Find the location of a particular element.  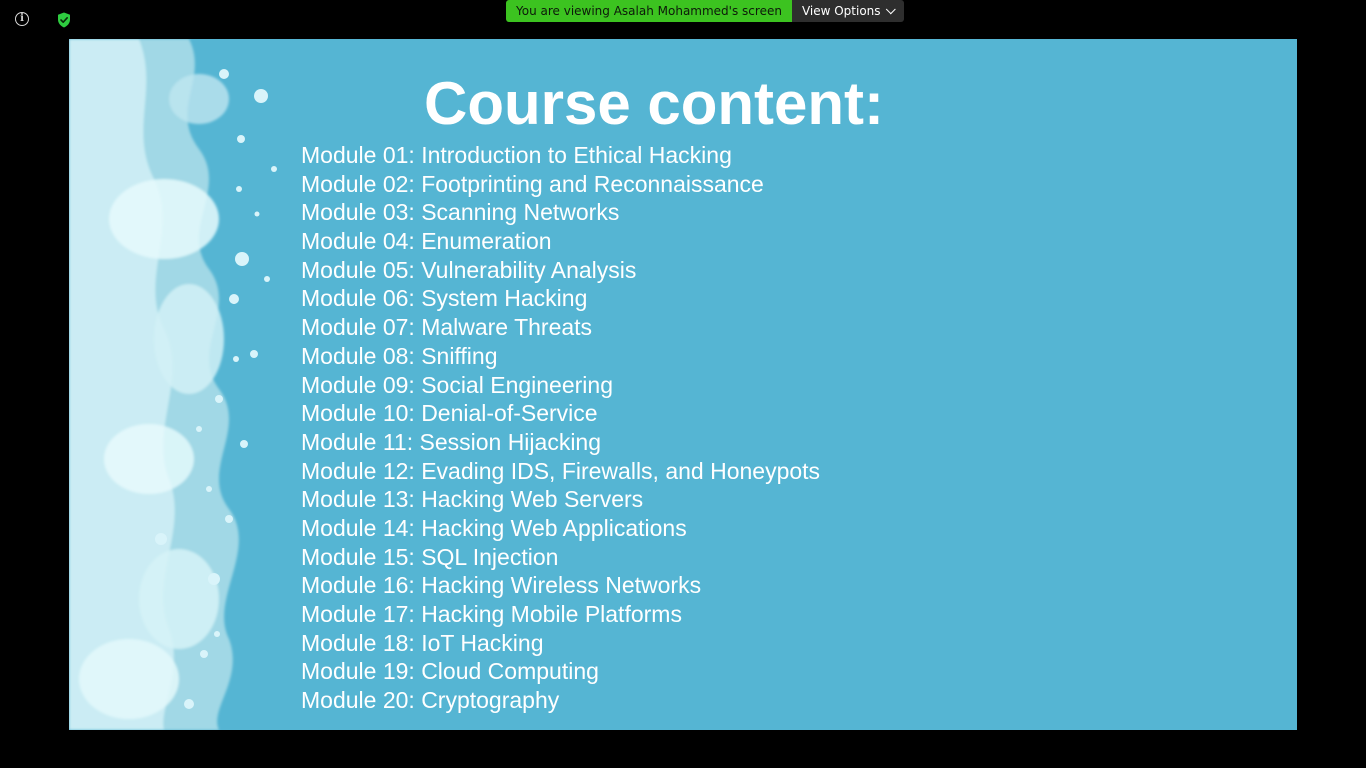

list-item: Module 09: Social Engineering is located at coordinates (457, 384).